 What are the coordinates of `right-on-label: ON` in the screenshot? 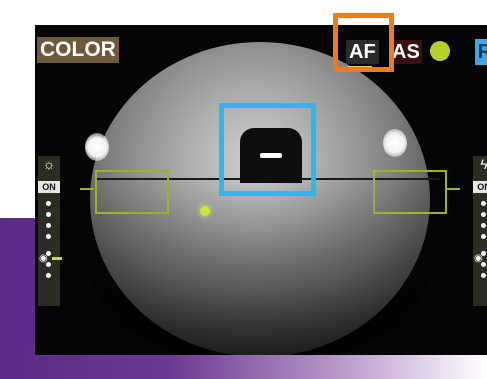 It's located at (480, 187).